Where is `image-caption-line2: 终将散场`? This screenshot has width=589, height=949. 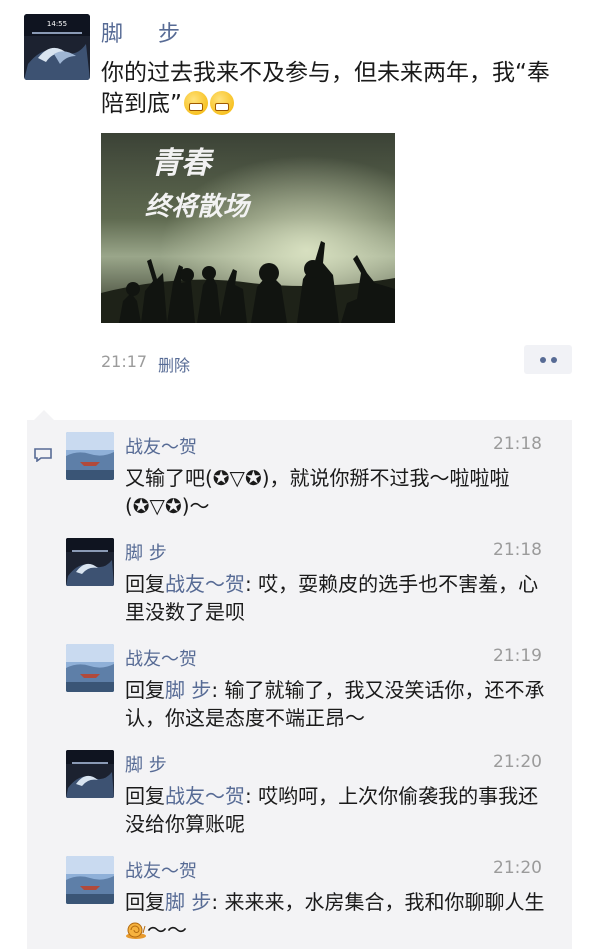 image-caption-line2: 终将散场 is located at coordinates (198, 207).